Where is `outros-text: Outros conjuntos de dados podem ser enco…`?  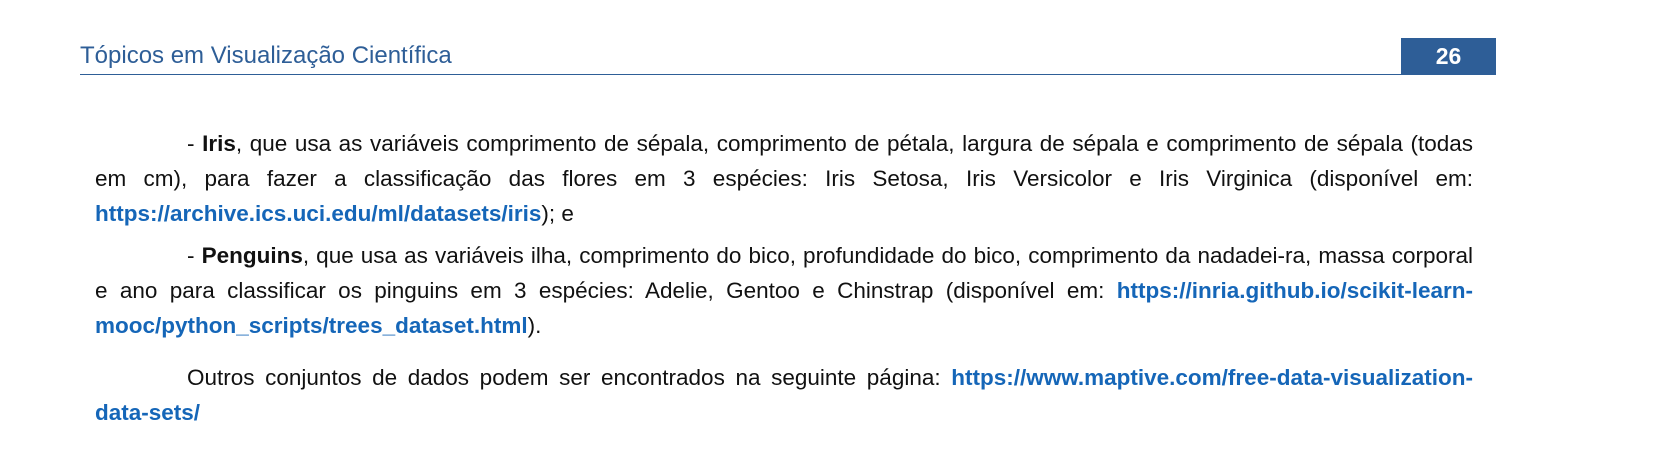 outros-text: Outros conjuntos de dados podem ser enco… is located at coordinates (569, 377).